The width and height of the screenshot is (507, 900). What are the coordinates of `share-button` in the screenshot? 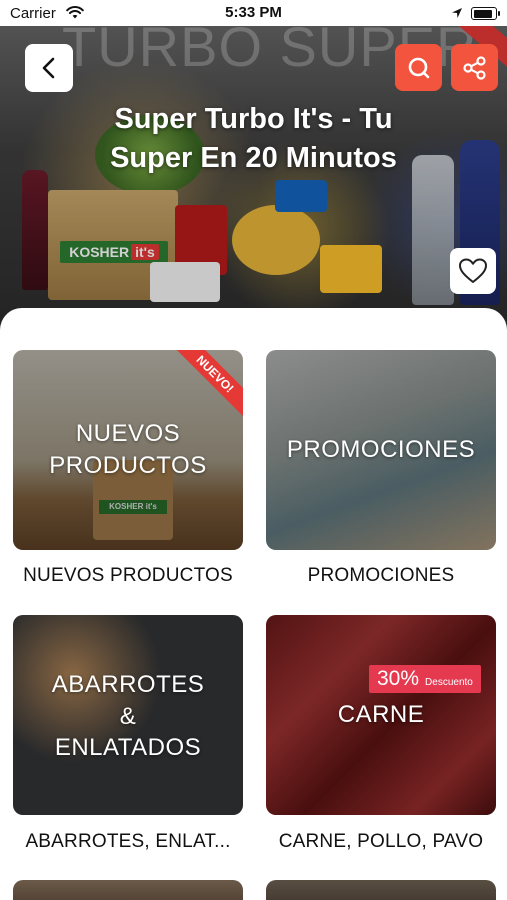 It's located at (474, 67).